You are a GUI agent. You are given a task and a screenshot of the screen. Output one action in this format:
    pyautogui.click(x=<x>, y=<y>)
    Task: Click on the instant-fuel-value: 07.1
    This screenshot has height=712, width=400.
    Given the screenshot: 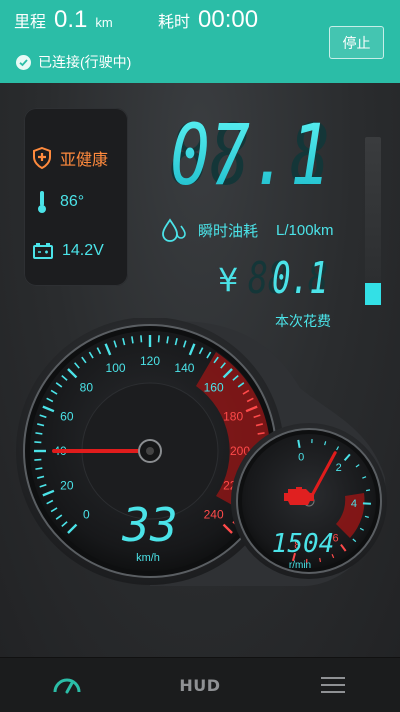 What is the action you would take?
    pyautogui.click(x=250, y=151)
    